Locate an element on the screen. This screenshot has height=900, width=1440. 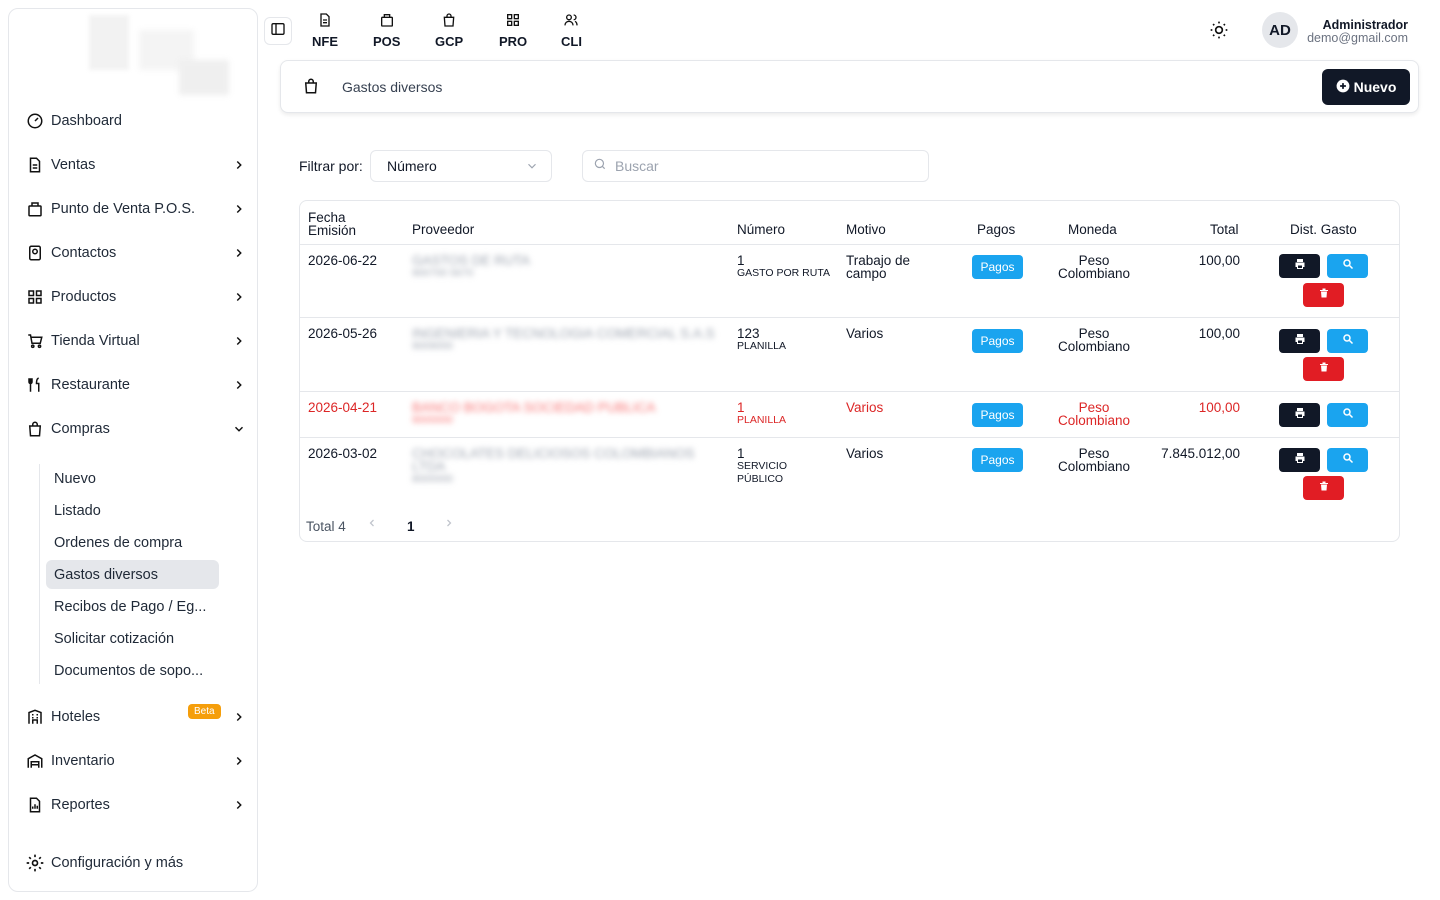
submenu-item-solicitar-cotizacion: Solicitar cotización is located at coordinates (132, 638).